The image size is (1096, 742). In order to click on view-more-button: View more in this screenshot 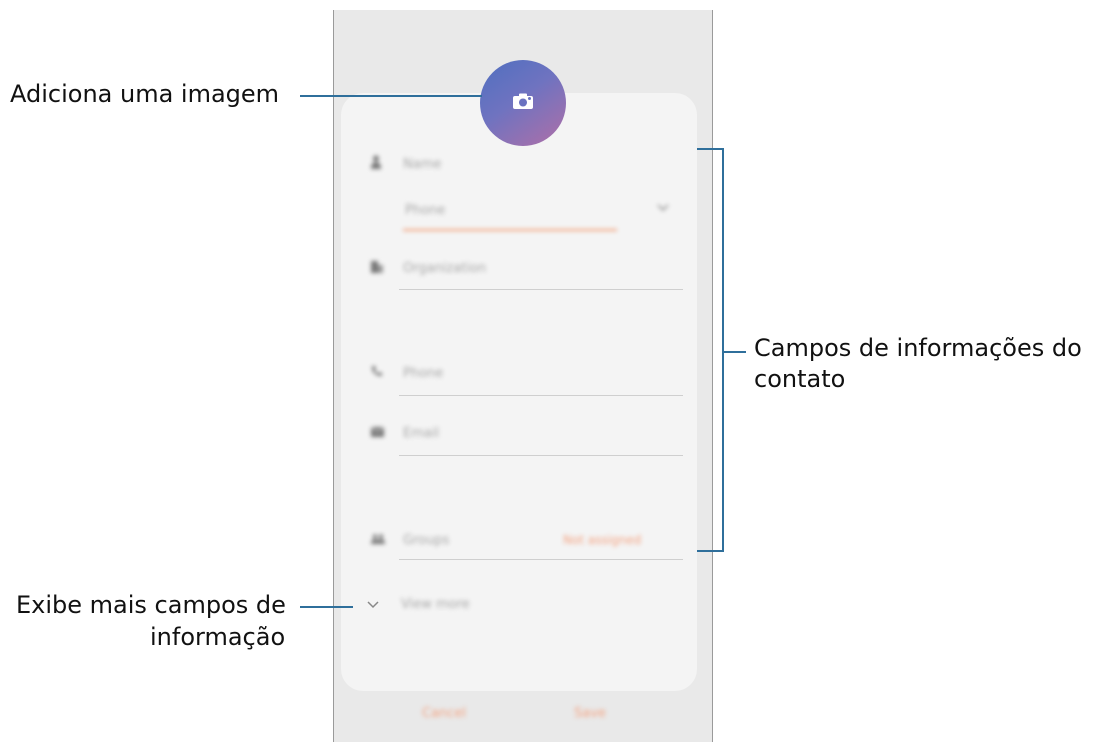, I will do `click(435, 604)`.